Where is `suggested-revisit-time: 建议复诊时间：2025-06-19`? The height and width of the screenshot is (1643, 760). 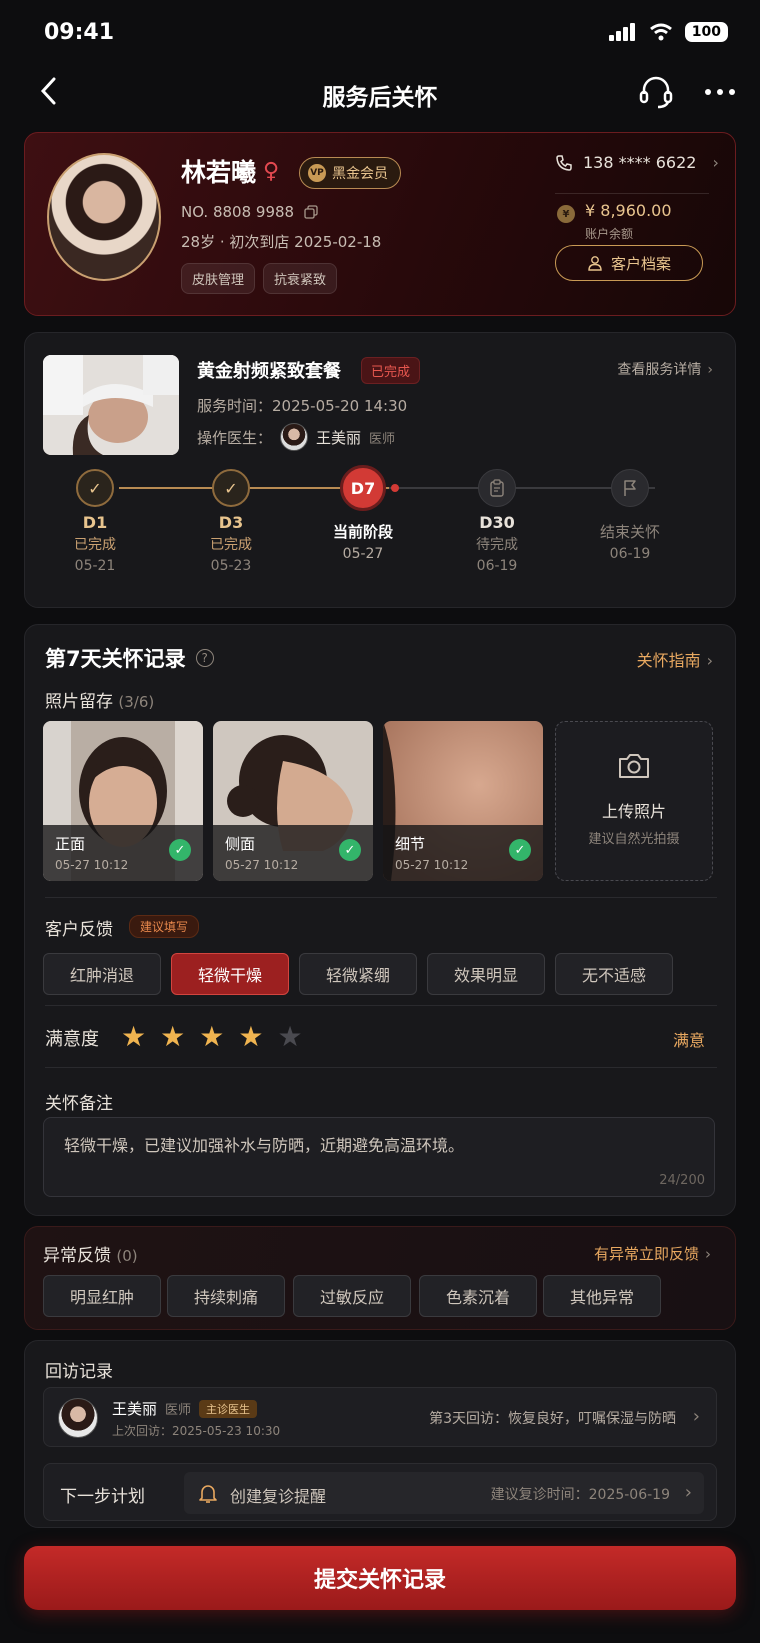 suggested-revisit-time: 建议复诊时间：2025-06-19 is located at coordinates (580, 1495).